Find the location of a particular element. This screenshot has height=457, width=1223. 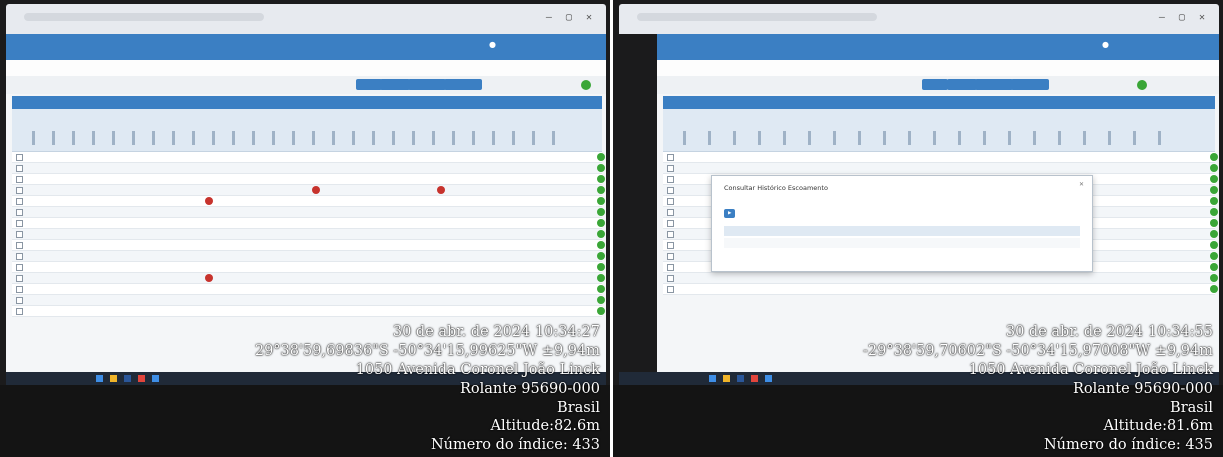

modal-table-row is located at coordinates (902, 243).